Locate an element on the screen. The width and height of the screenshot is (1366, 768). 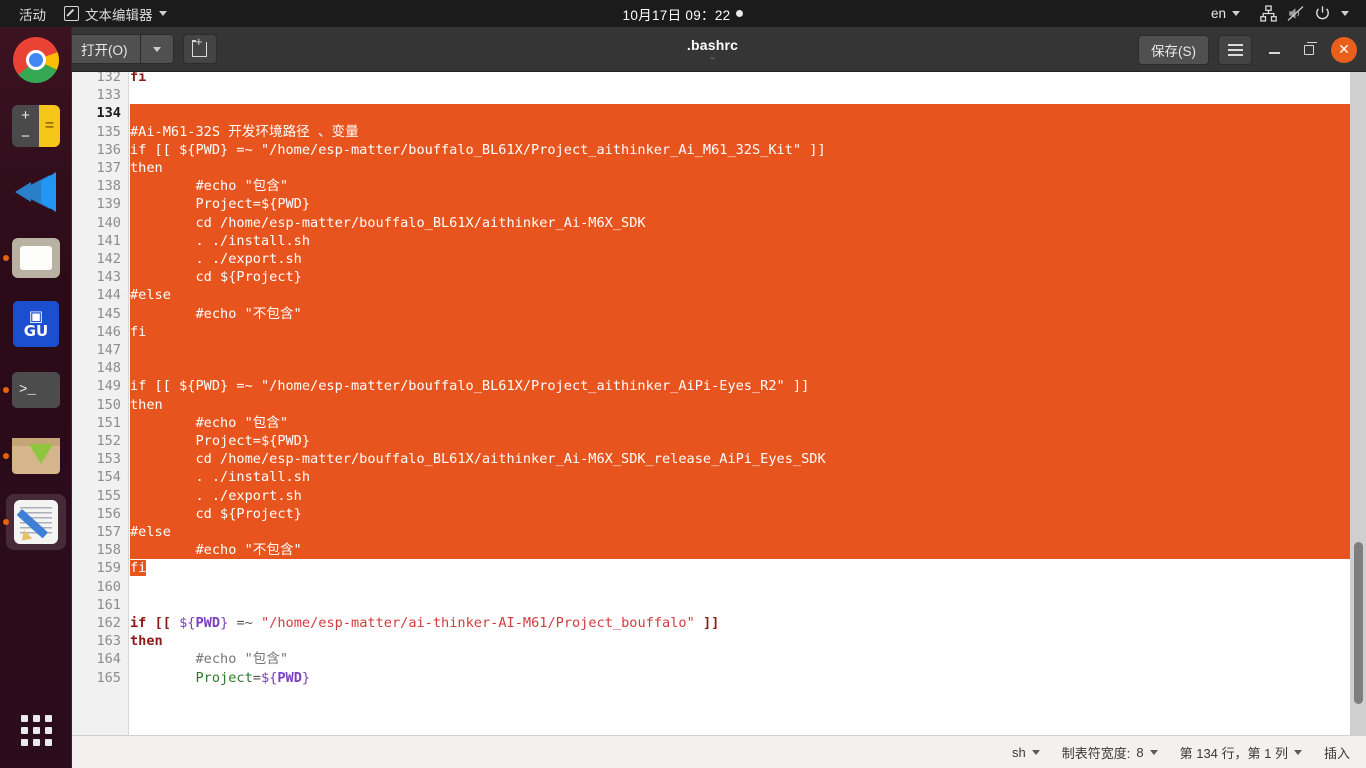
maximize-button is located at coordinates (1309, 50).